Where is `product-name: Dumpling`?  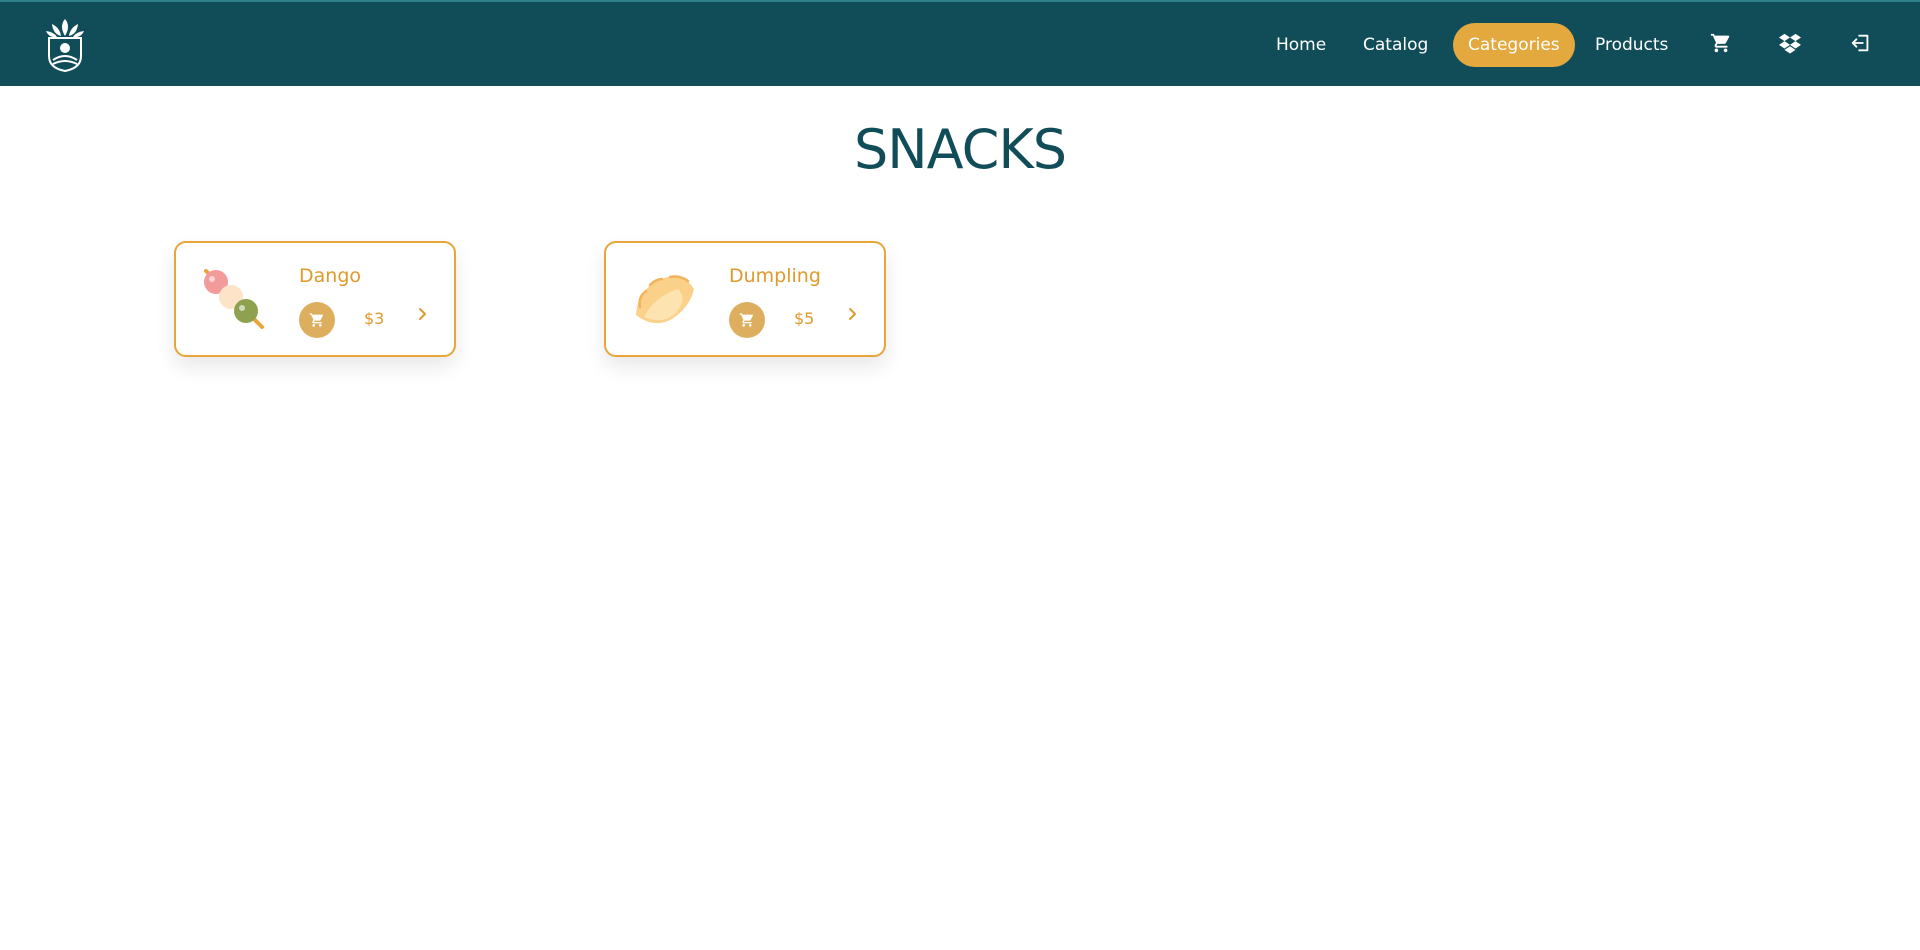 product-name: Dumpling is located at coordinates (775, 276).